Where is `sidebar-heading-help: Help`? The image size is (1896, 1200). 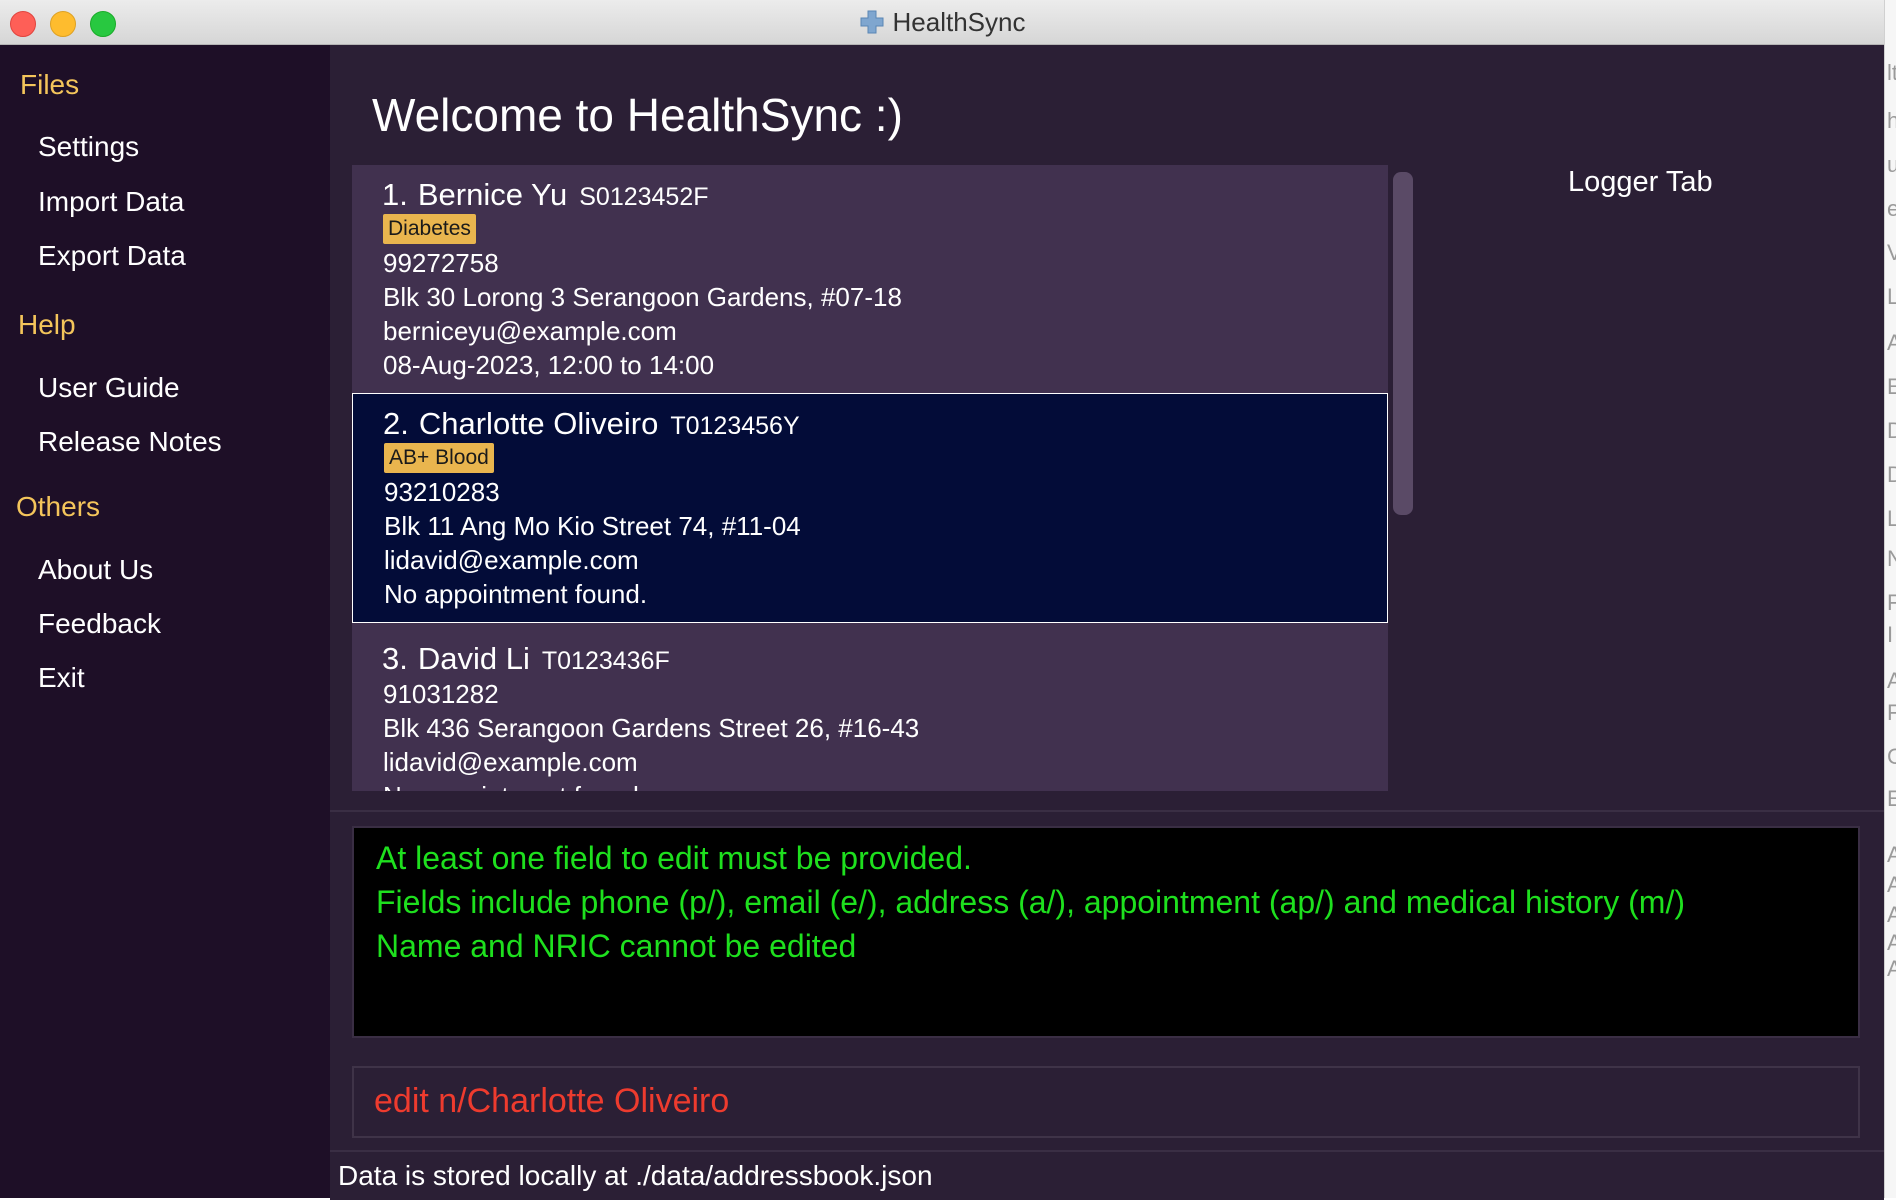 sidebar-heading-help: Help is located at coordinates (47, 324).